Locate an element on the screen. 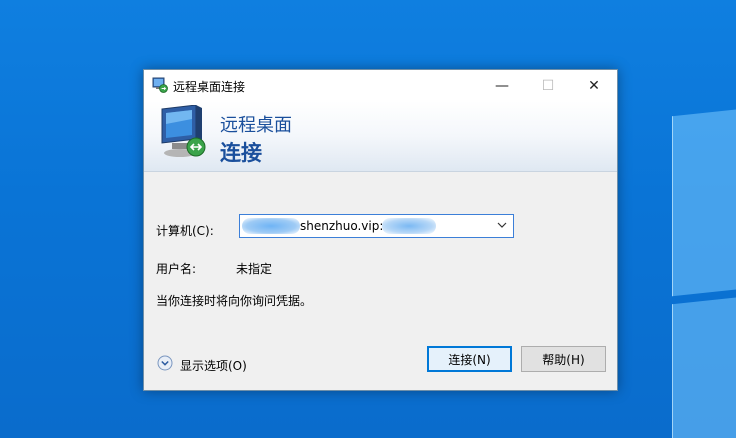 The height and width of the screenshot is (438, 736). computer-value: shenzhuo.vip: is located at coordinates (342, 226).